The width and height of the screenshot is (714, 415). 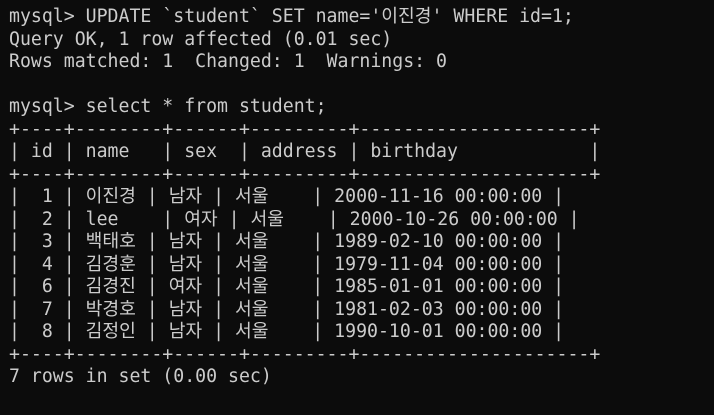 What do you see at coordinates (168, 106) in the screenshot?
I see `command-line-select: mysql> select * from student;` at bounding box center [168, 106].